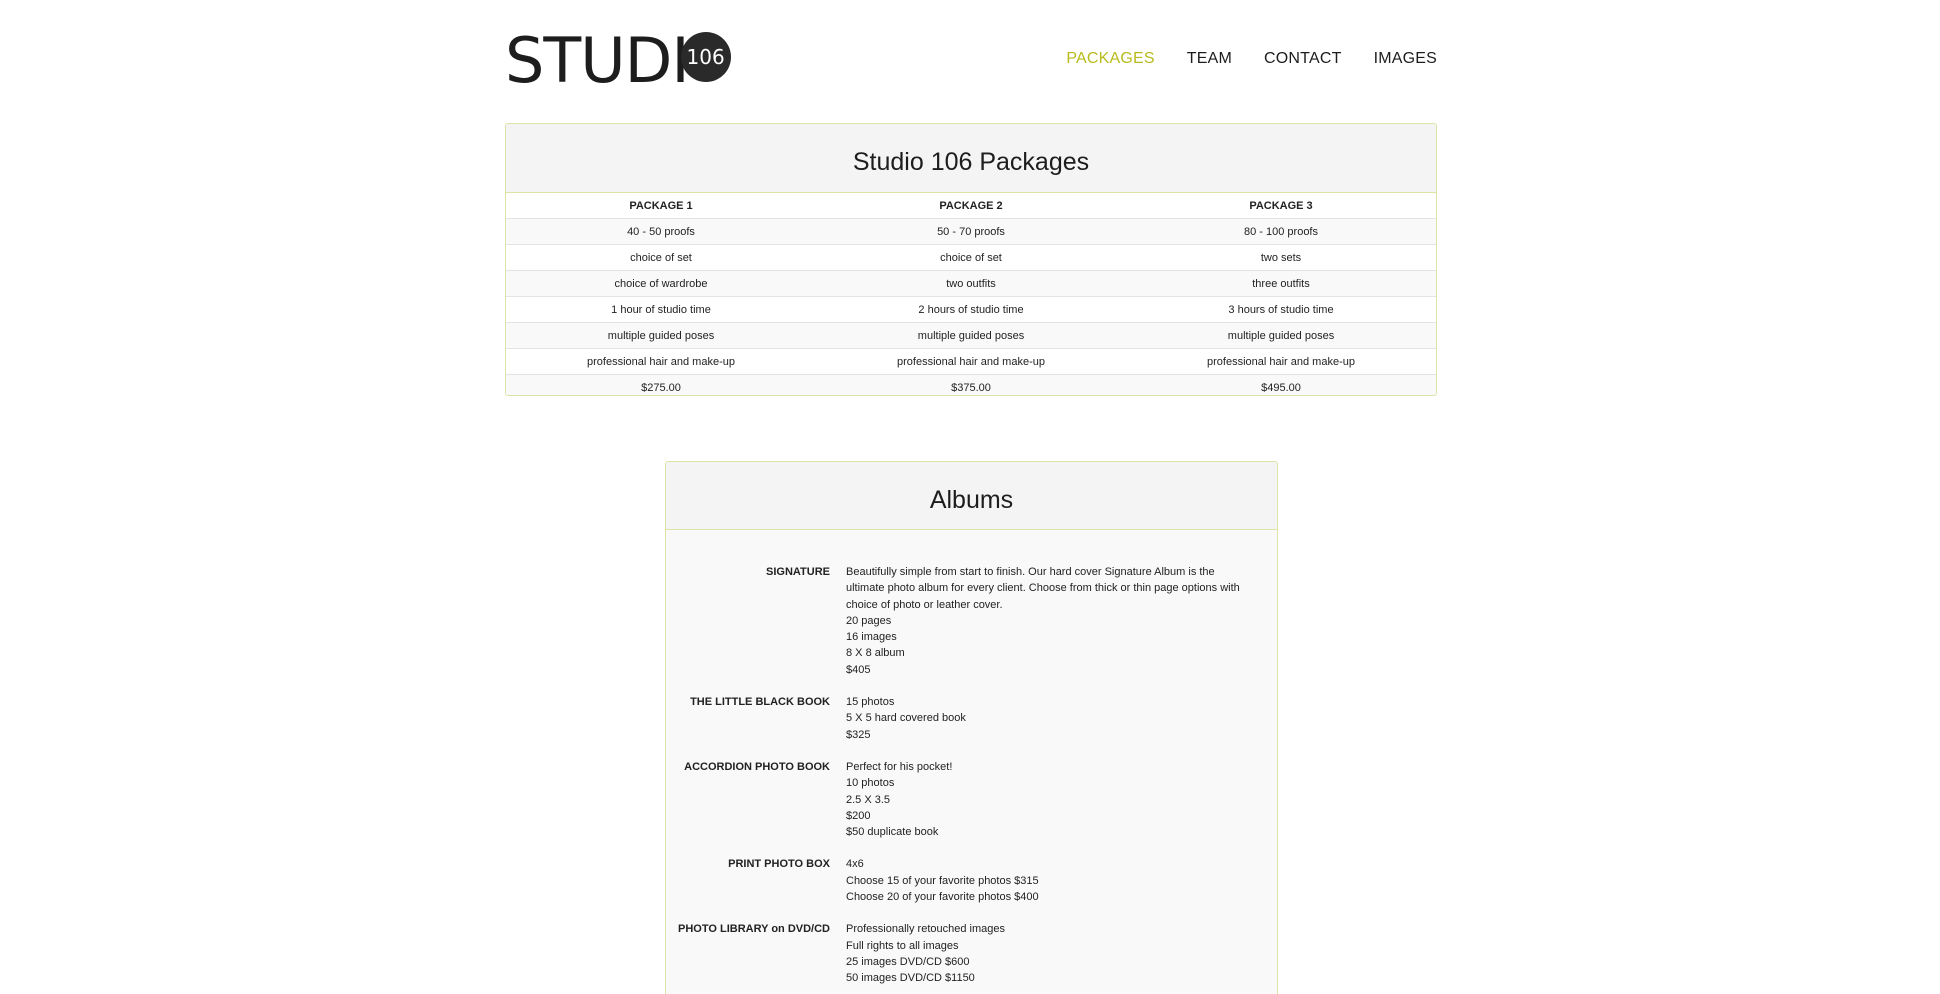  Describe the element at coordinates (899, 766) in the screenshot. I see `album-line: Perfect for his pocket!` at that location.